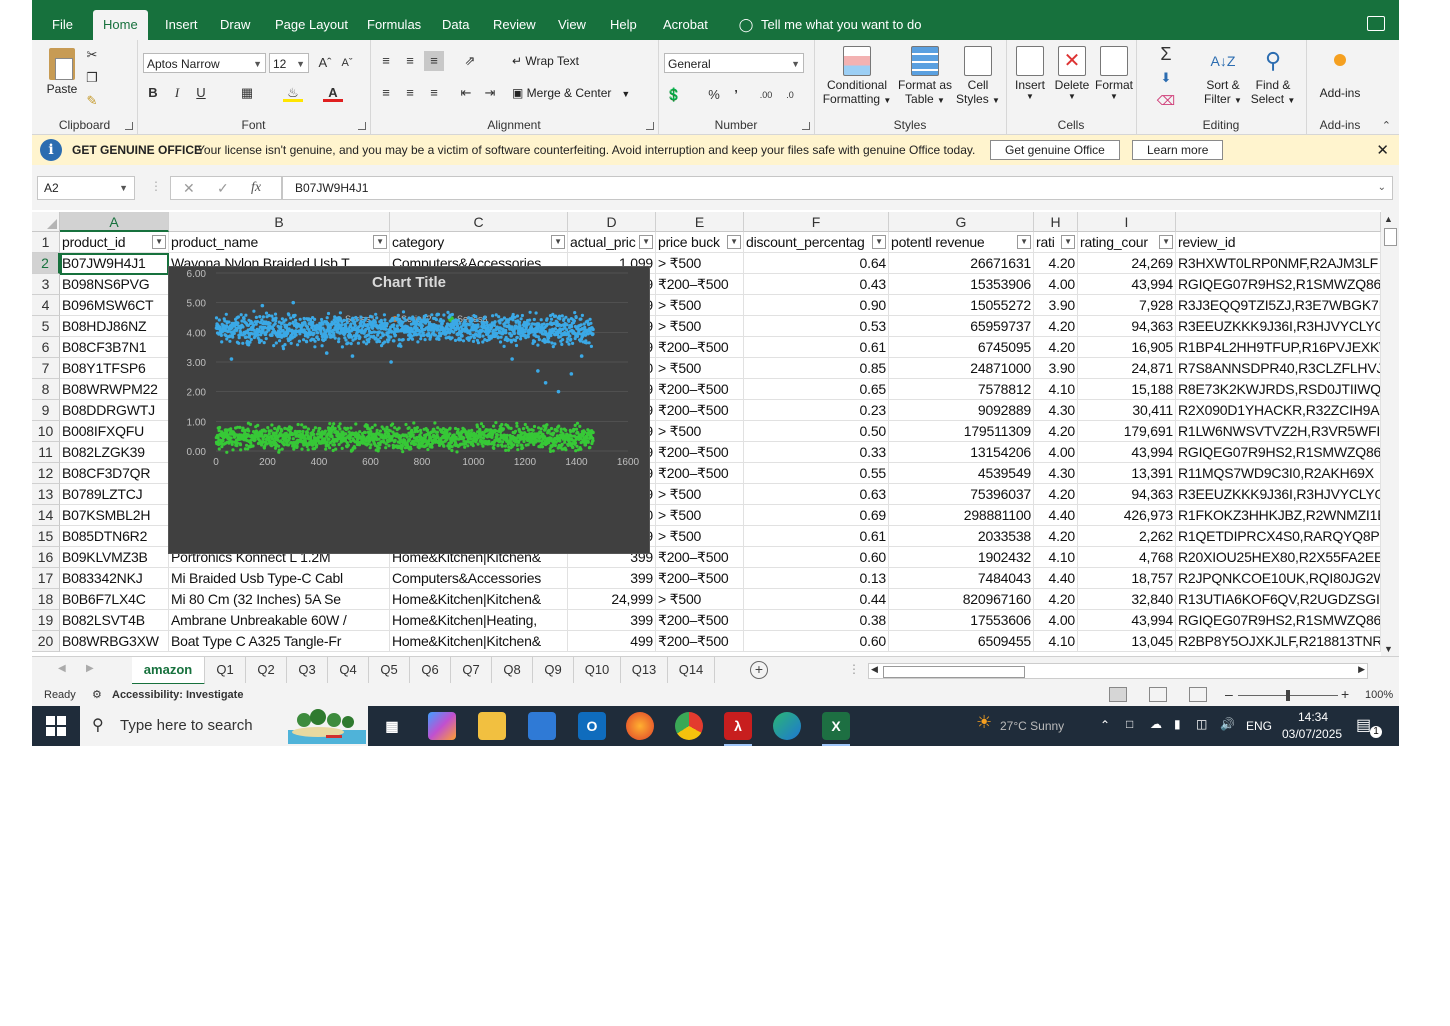 This screenshot has width=1450, height=1026. Describe the element at coordinates (46, 242) in the screenshot. I see `row-header-1: 1` at that location.